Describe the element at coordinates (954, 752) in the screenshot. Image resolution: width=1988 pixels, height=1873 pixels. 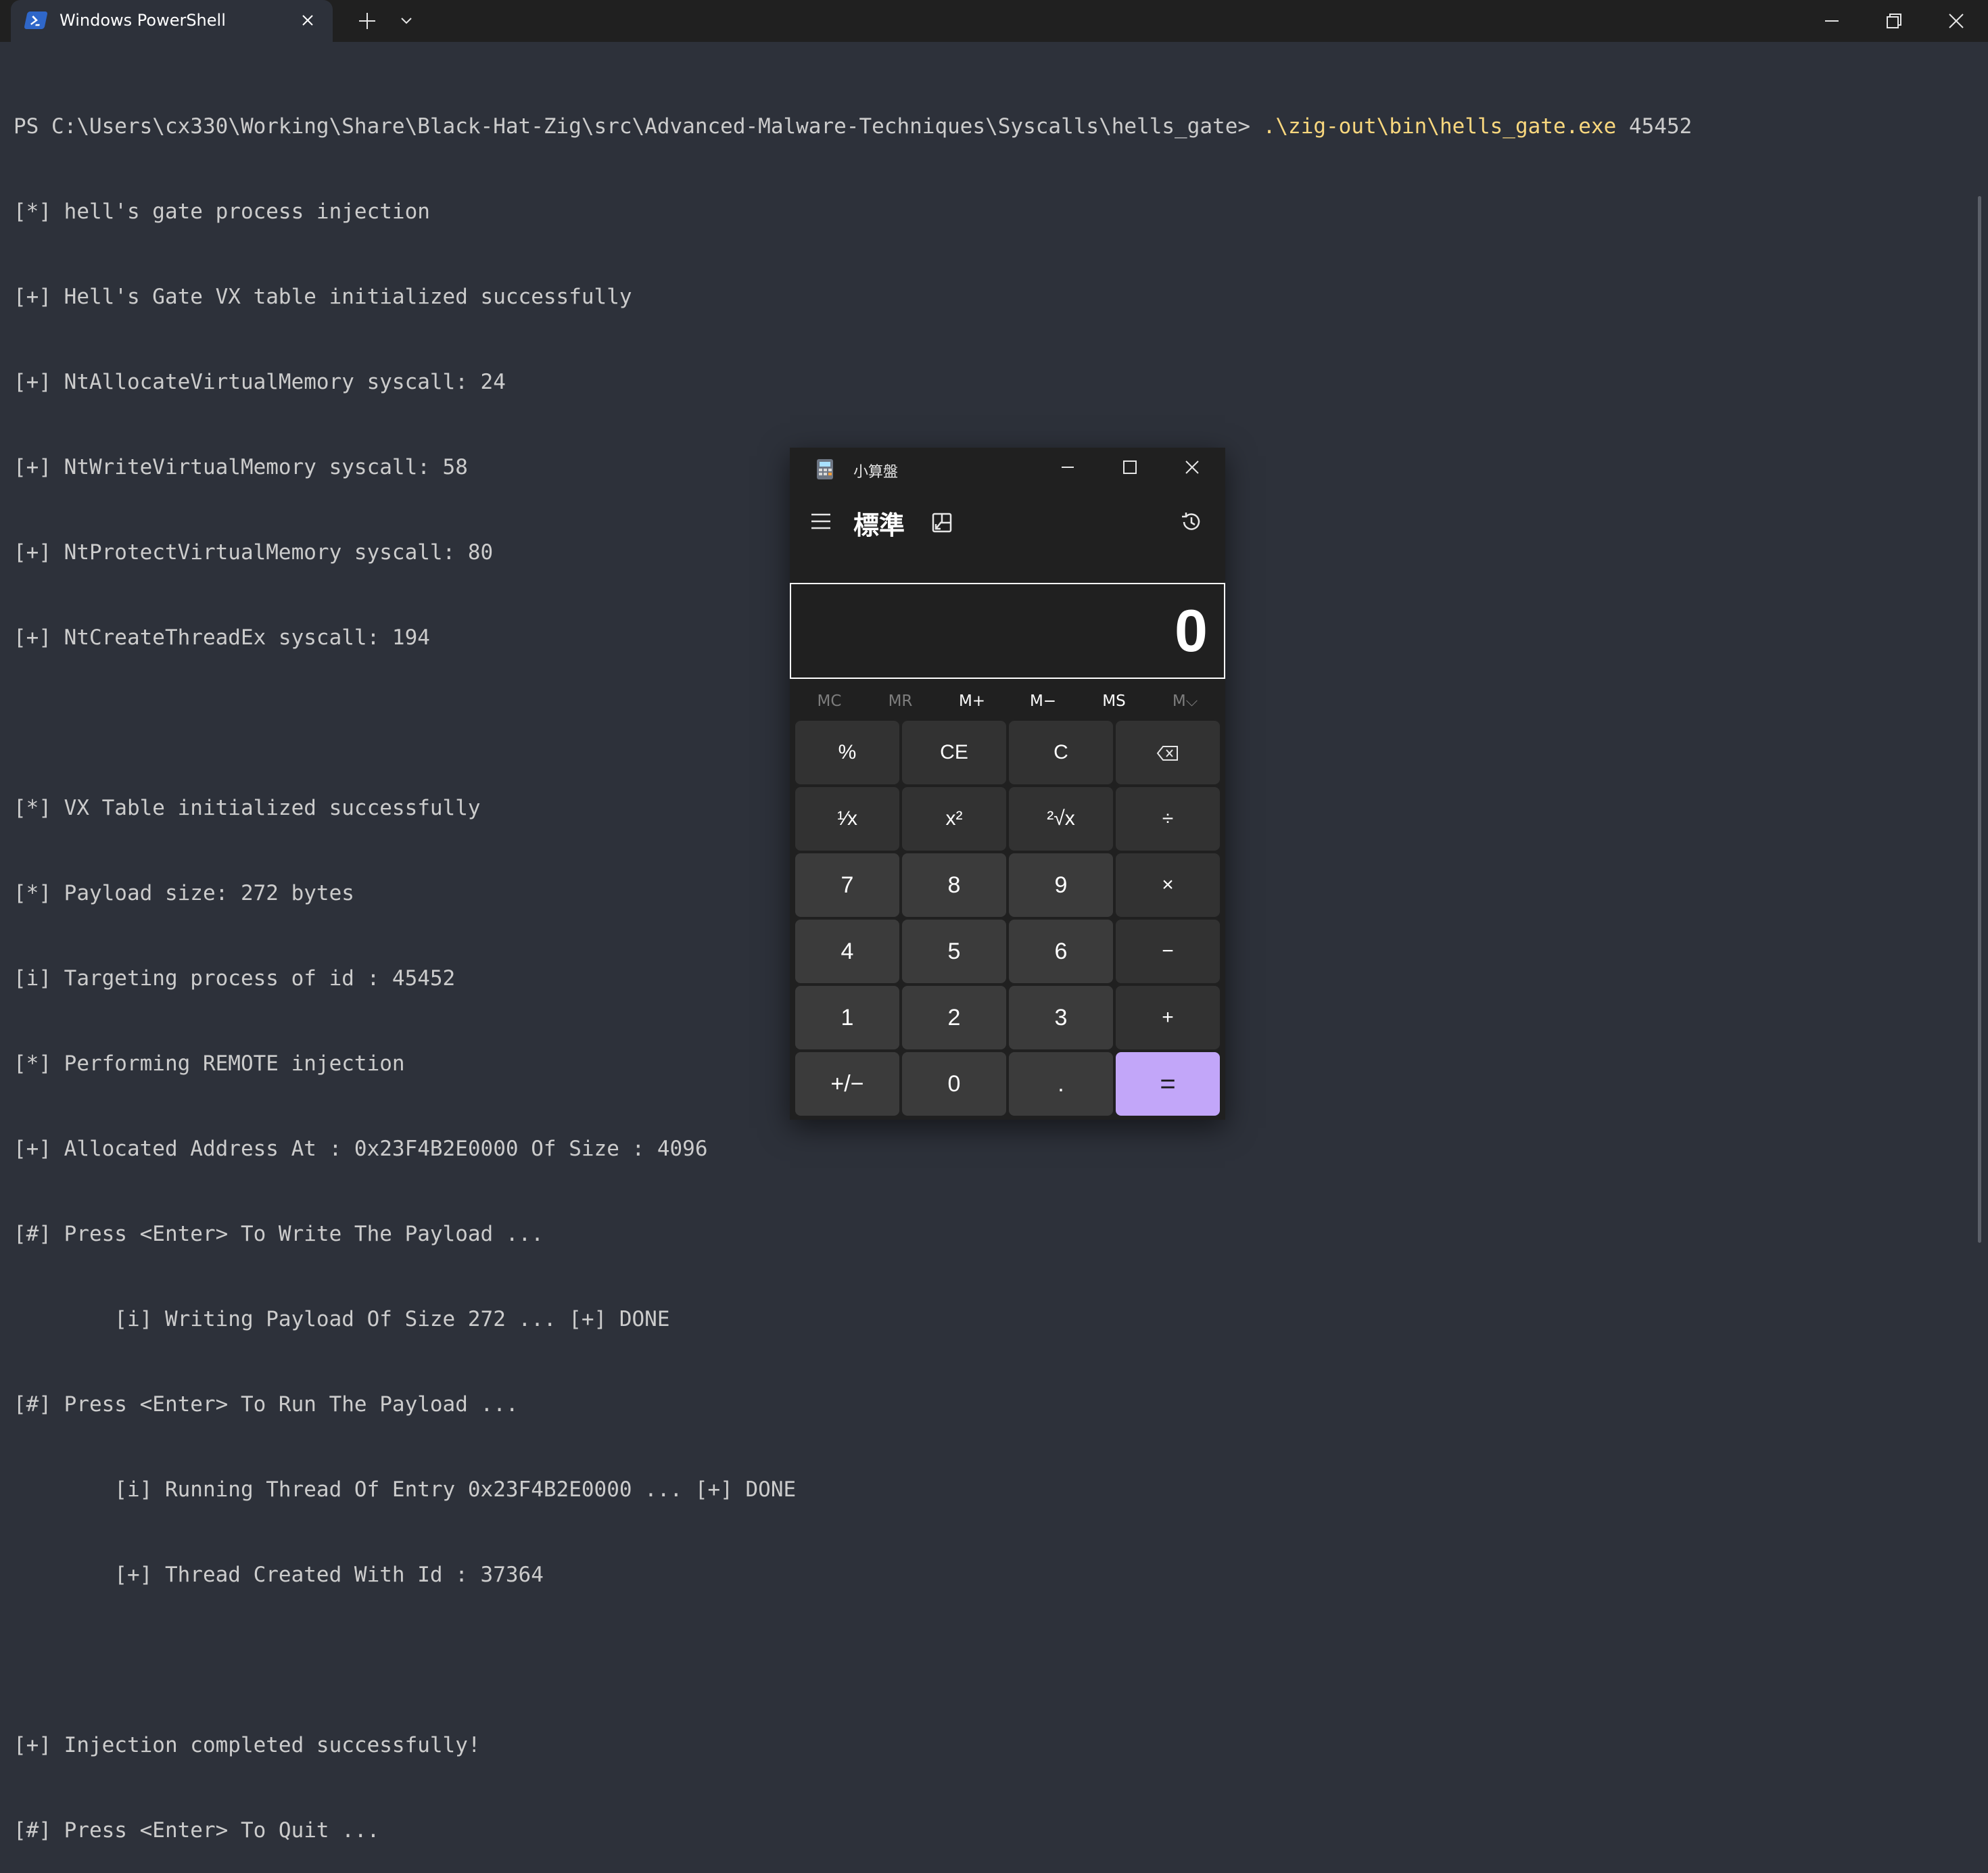
I see `clear-entry-button: CE` at that location.